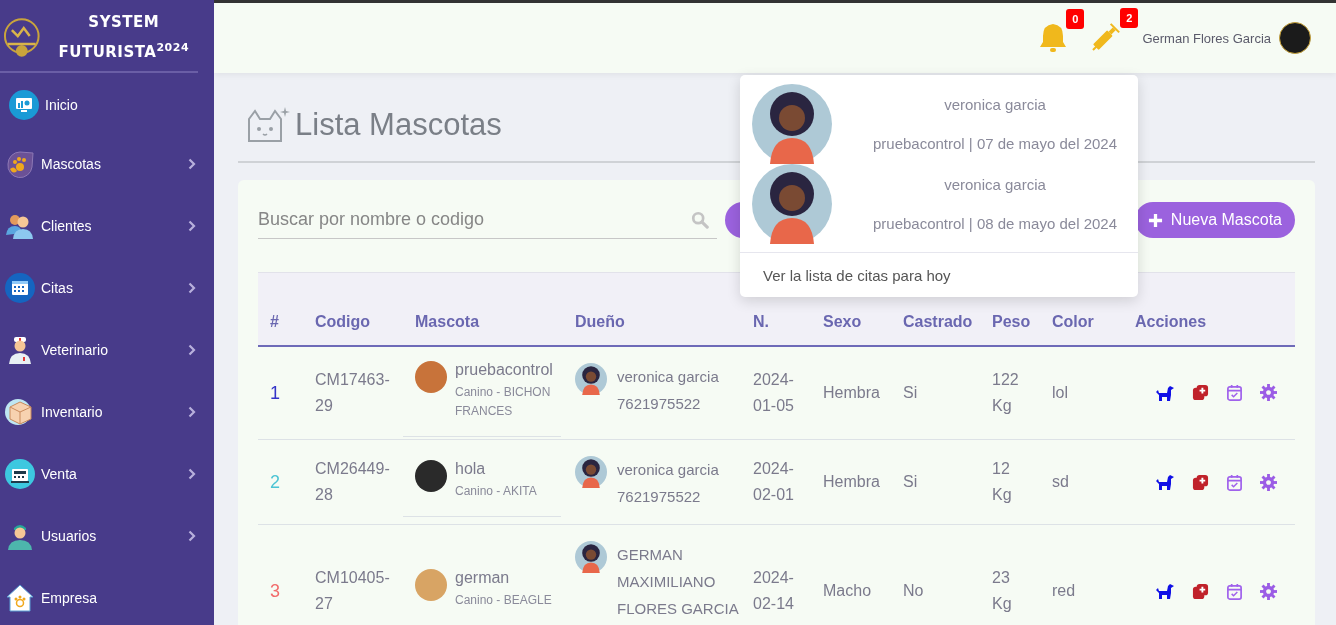 Image resolution: width=1336 pixels, height=625 pixels. Describe the element at coordinates (398, 125) in the screenshot. I see `page-title: Lista Mascotas` at that location.